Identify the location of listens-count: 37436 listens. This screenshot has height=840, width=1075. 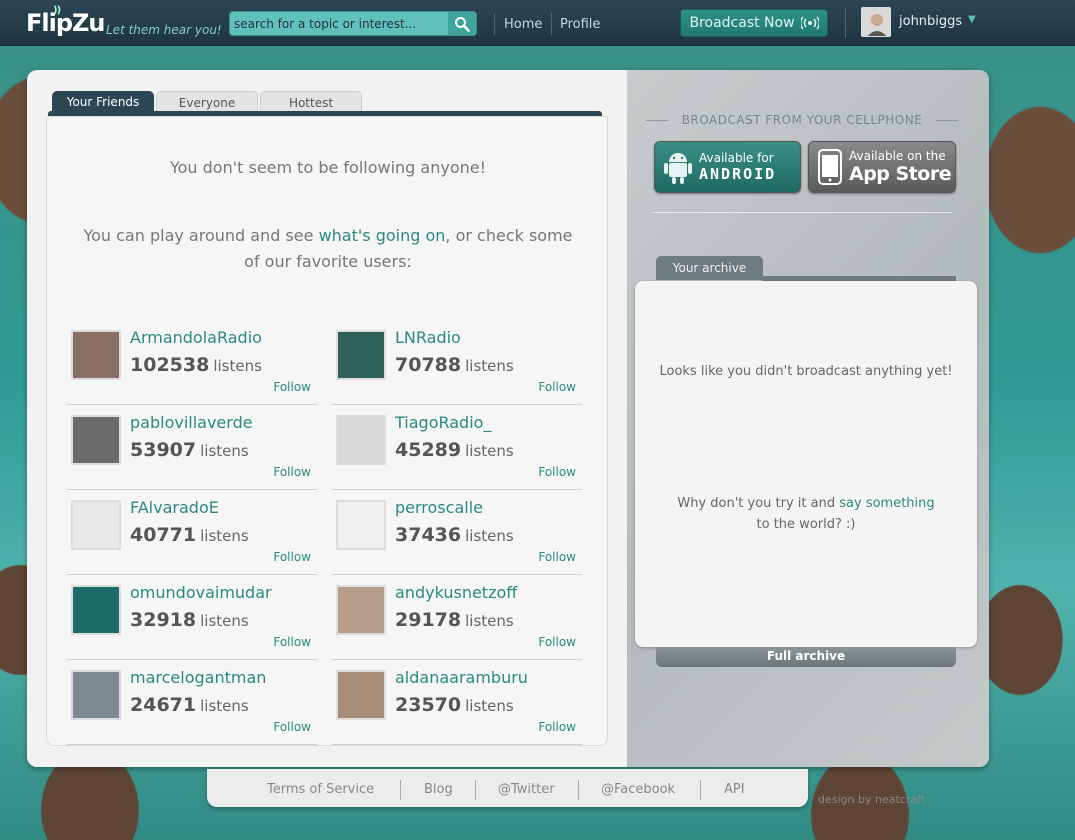
(454, 535).